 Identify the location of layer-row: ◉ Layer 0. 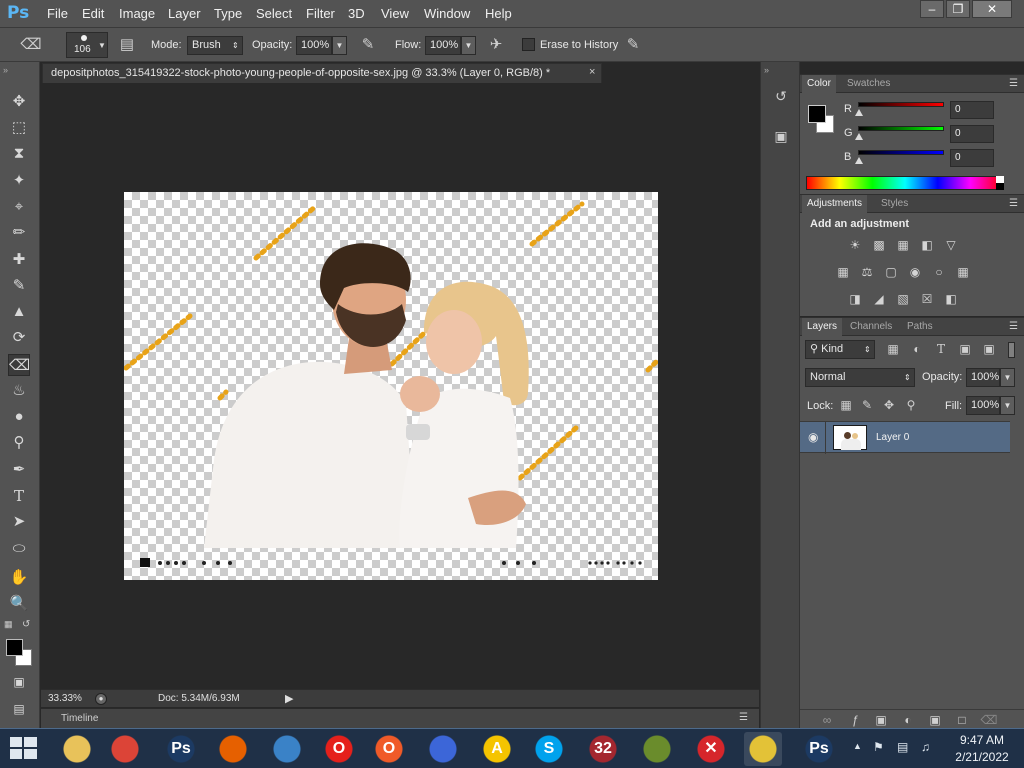
(905, 437).